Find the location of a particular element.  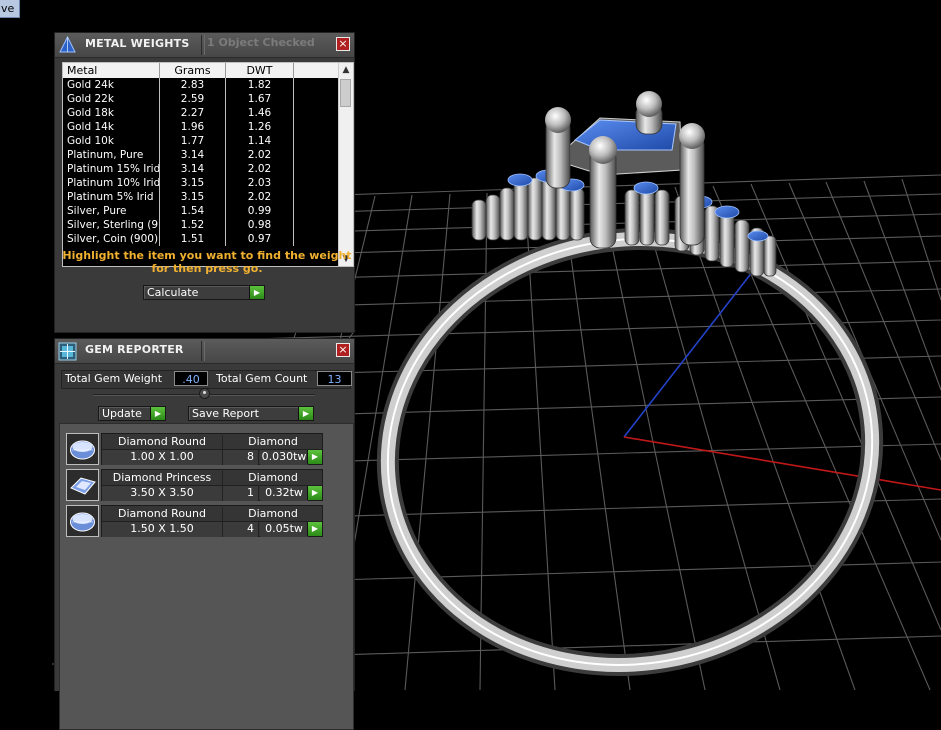

metal-cell: Gold 24k is located at coordinates (111, 85).